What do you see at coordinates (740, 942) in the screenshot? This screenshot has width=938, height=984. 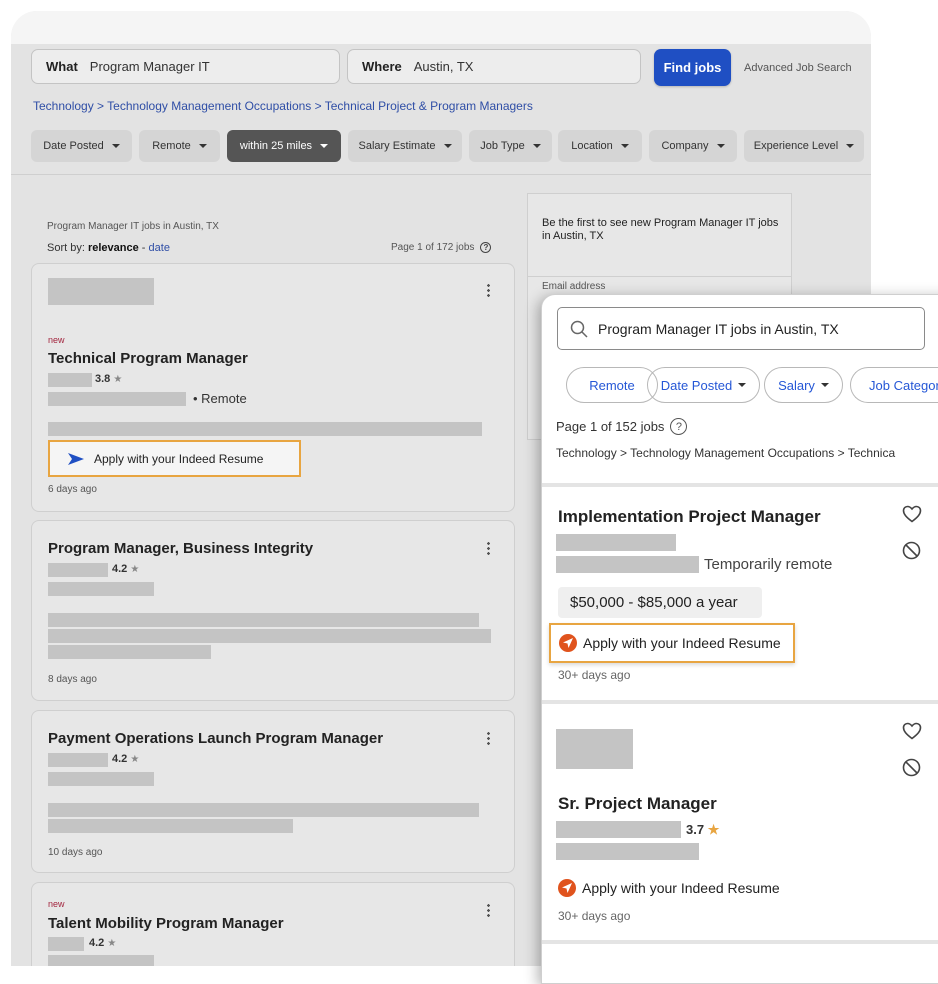 I see `card-separator` at bounding box center [740, 942].